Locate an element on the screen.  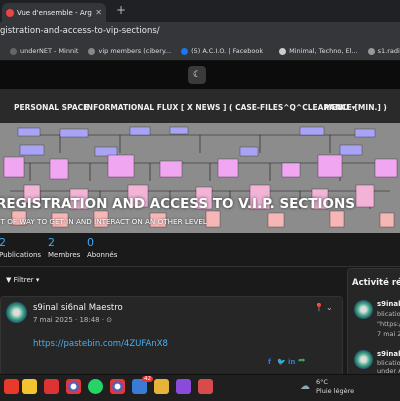
tab-favicon-icon is located at coordinates (10, 12).